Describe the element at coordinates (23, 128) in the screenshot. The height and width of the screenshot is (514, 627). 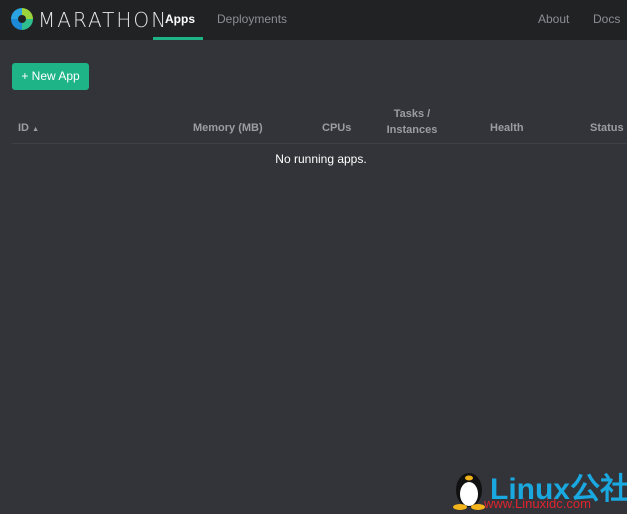
I see `column-id-label: ID` at that location.